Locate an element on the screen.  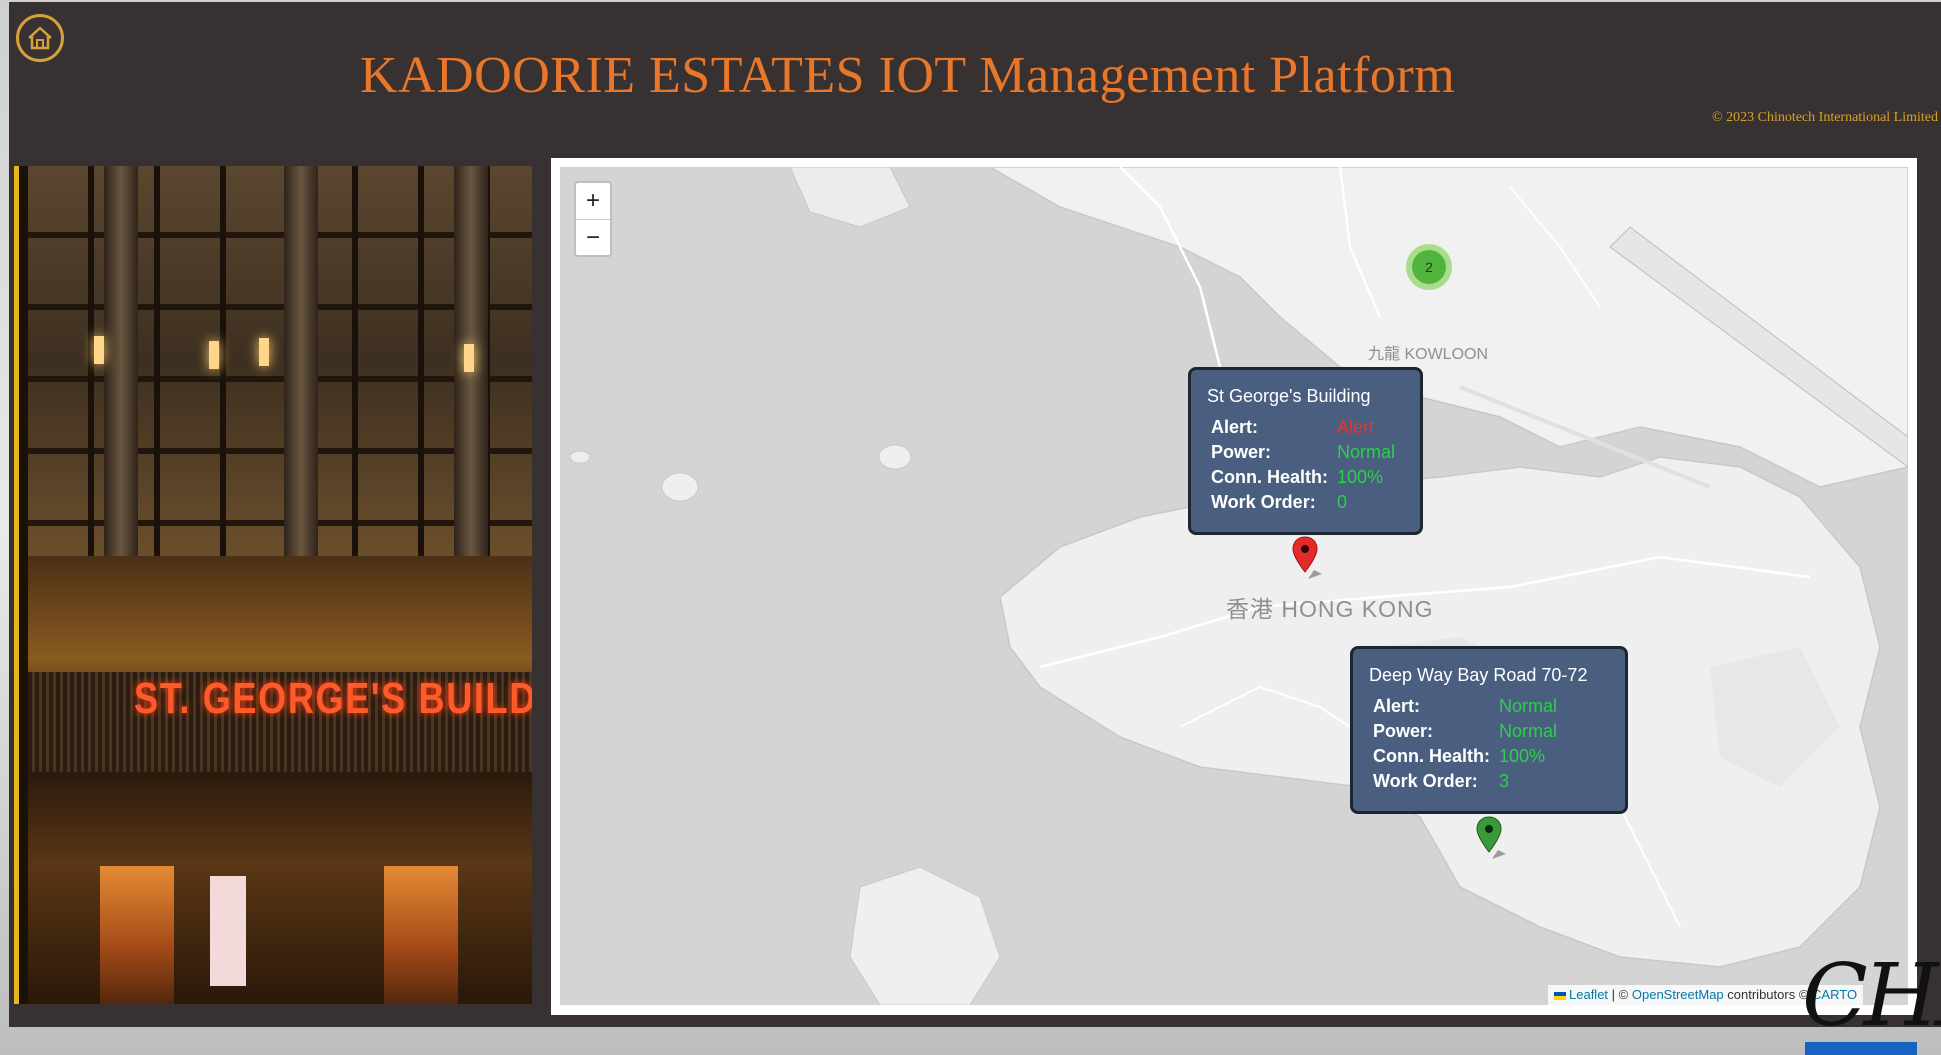
popup-row-alert: Alert is located at coordinates (1306, 427).